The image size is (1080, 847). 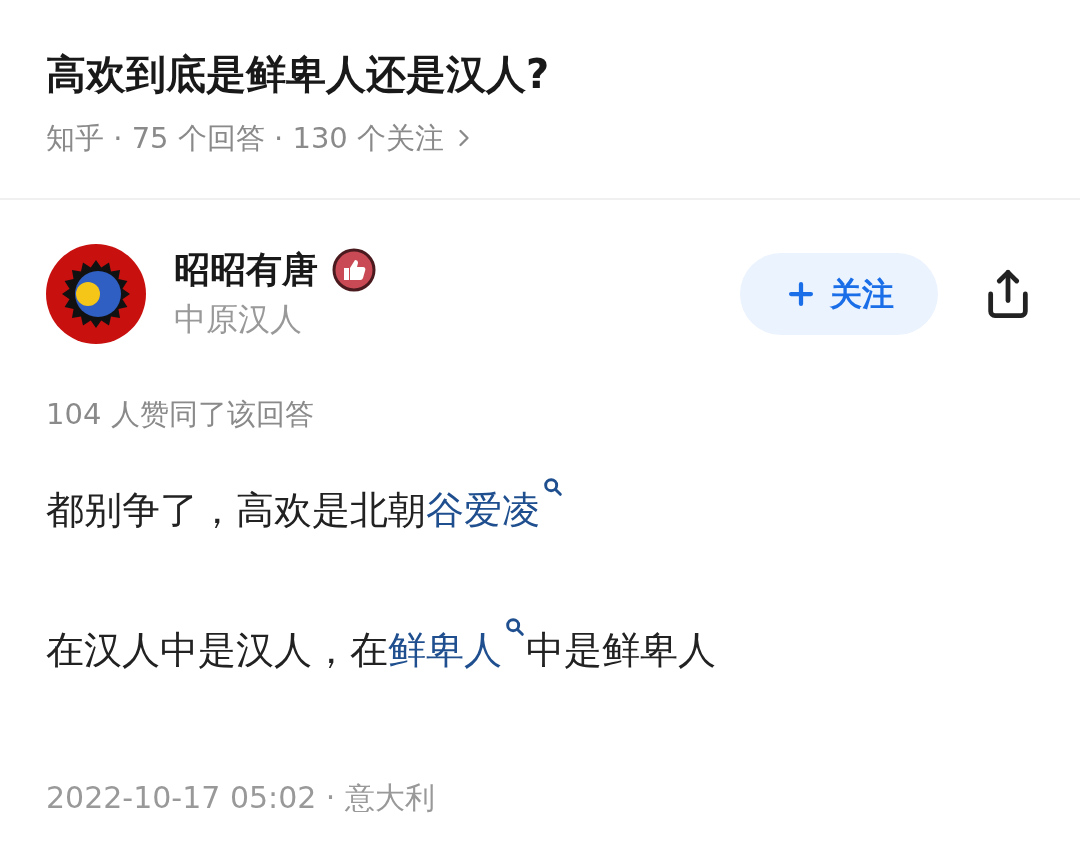 I want to click on answer-date-location: 2022-10-17 05:02 · 意大利, so click(x=241, y=798).